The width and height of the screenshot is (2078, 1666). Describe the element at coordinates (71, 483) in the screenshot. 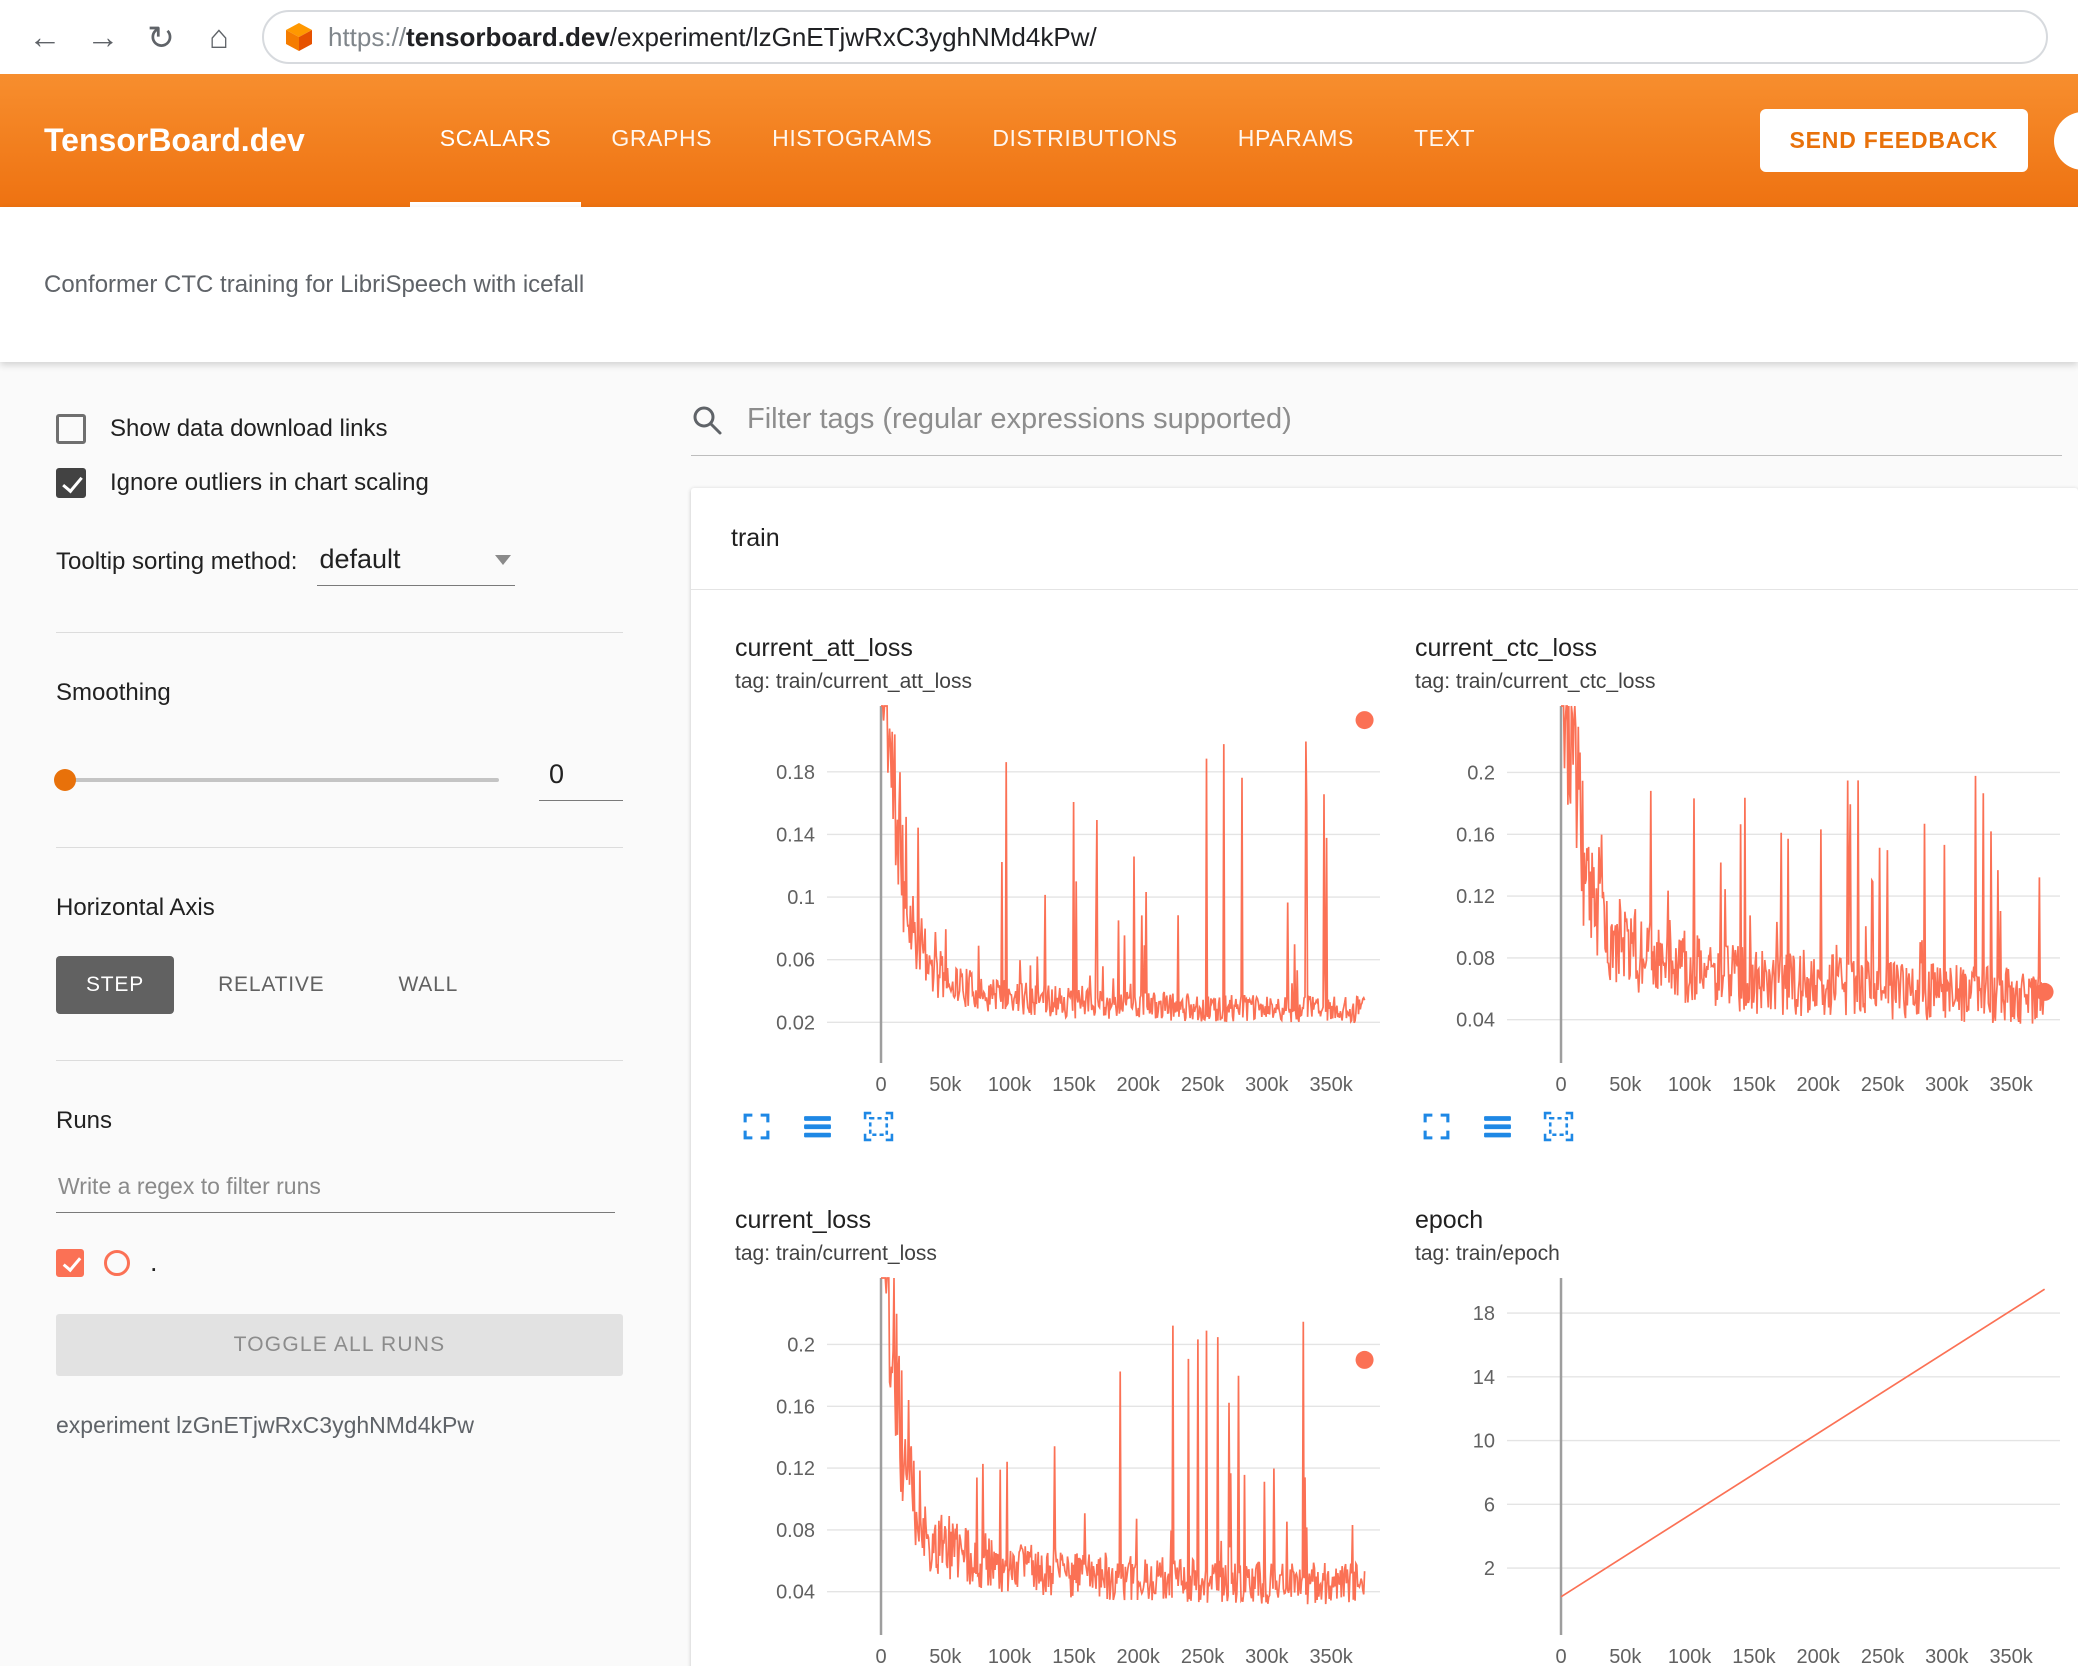

I see `ignore-outliers-checkbox` at that location.